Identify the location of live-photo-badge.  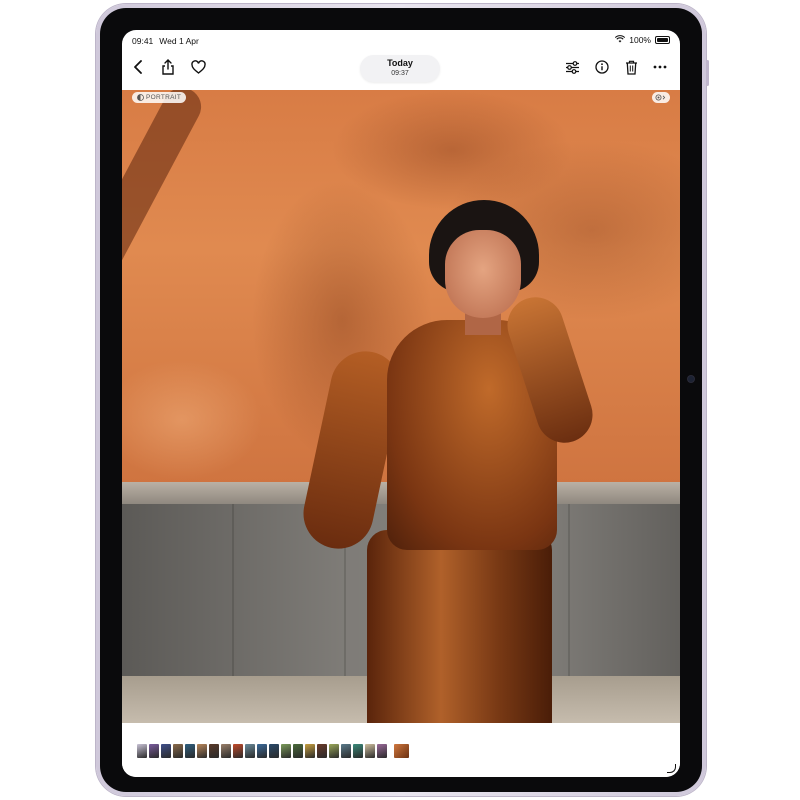
(661, 97).